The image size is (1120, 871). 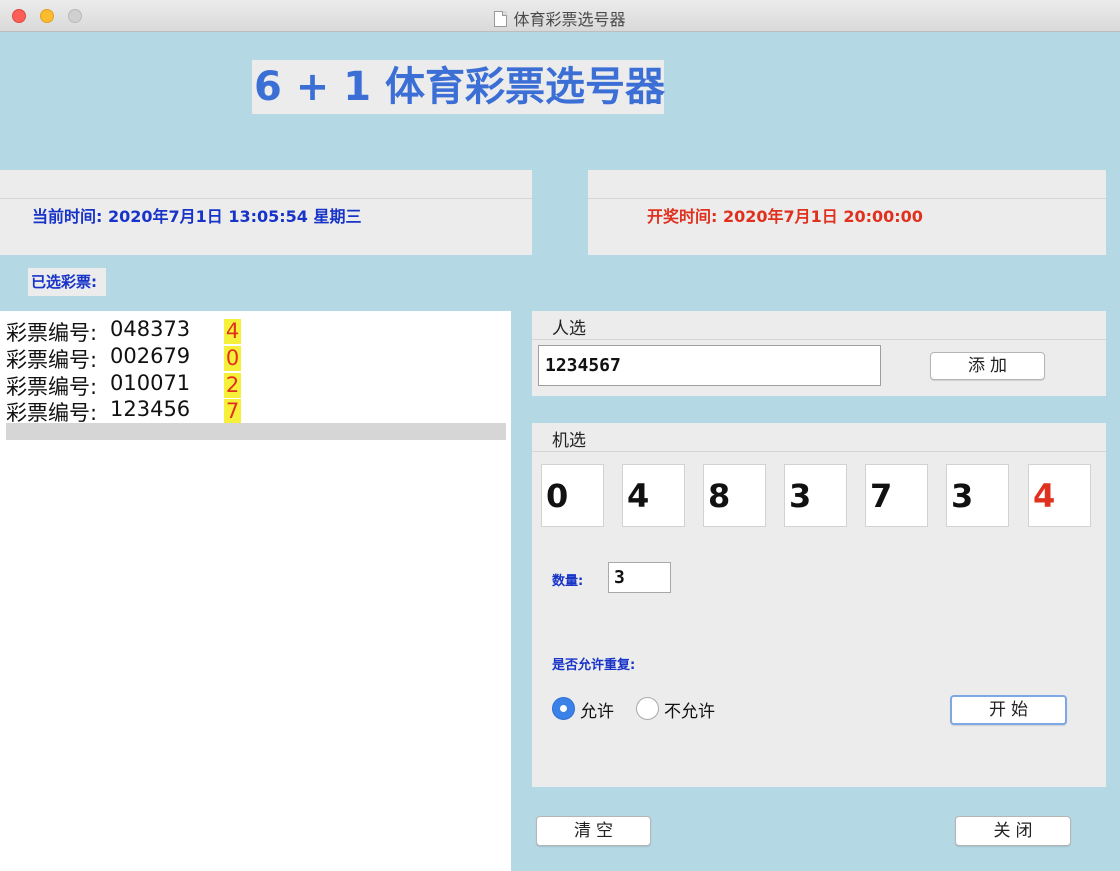 What do you see at coordinates (568, 581) in the screenshot?
I see `quantity-label: 数量:` at bounding box center [568, 581].